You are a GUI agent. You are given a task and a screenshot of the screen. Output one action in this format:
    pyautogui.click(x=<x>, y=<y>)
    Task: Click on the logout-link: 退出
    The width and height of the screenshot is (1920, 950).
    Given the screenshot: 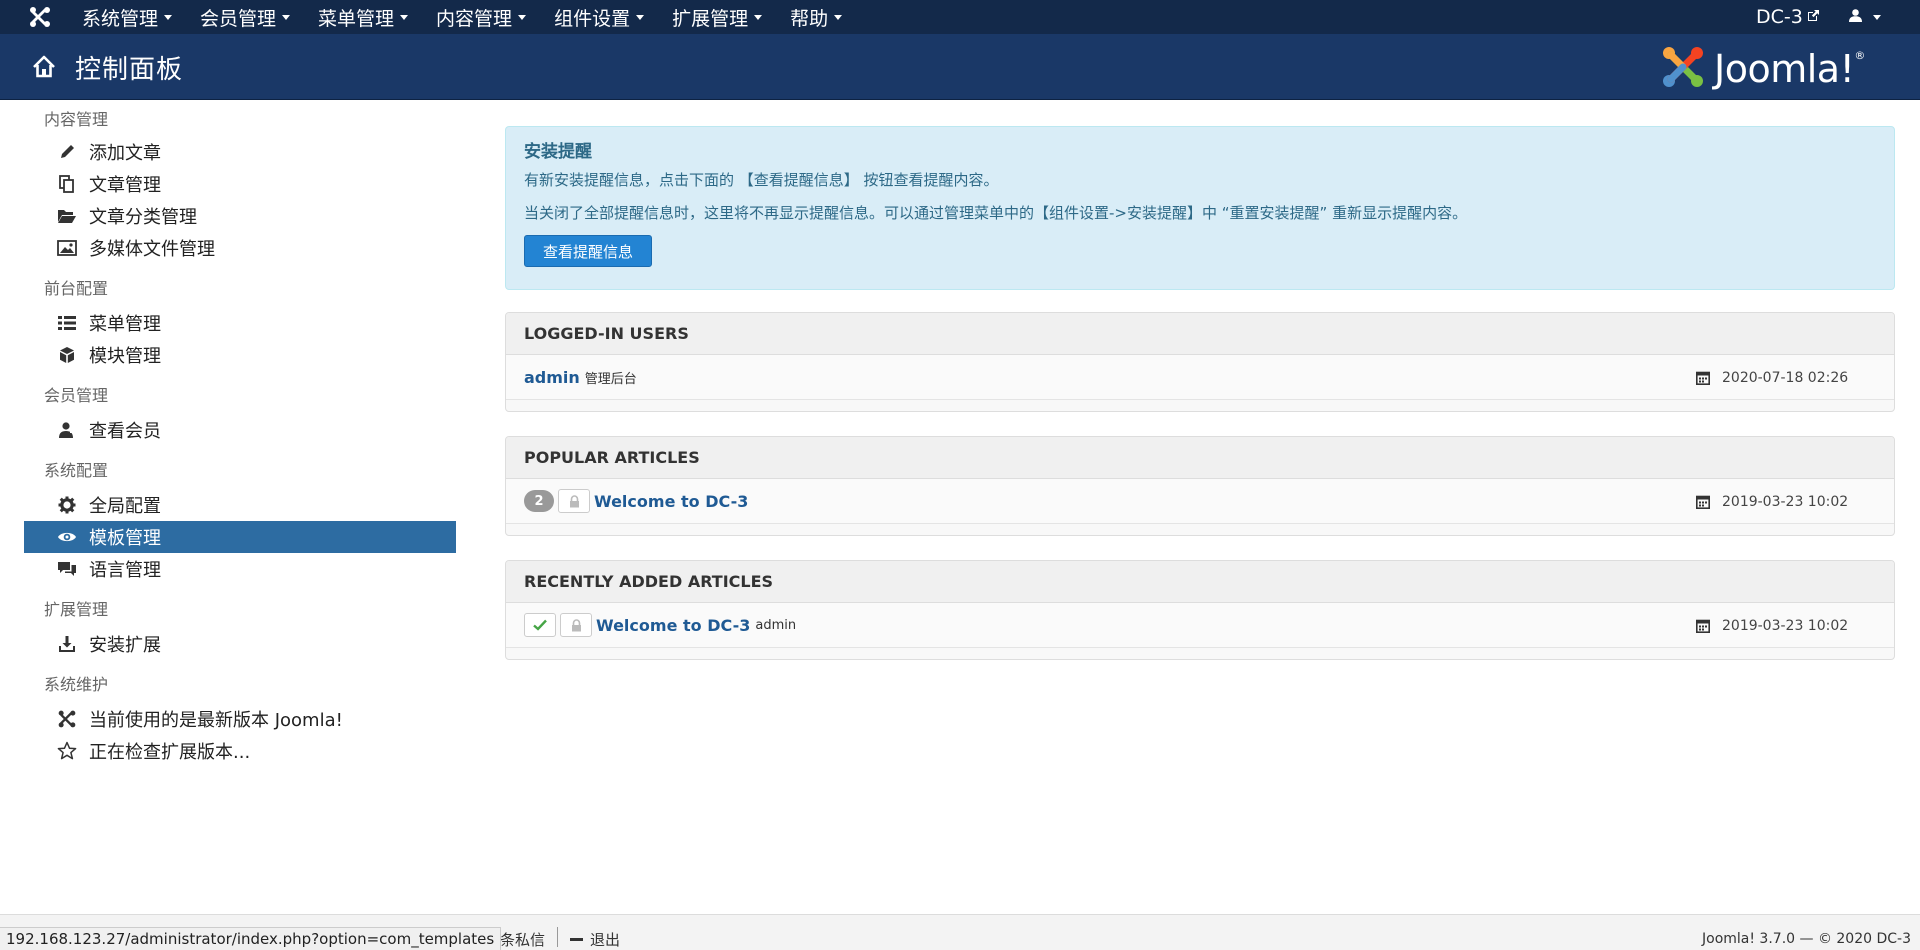 What is the action you would take?
    pyautogui.click(x=595, y=938)
    